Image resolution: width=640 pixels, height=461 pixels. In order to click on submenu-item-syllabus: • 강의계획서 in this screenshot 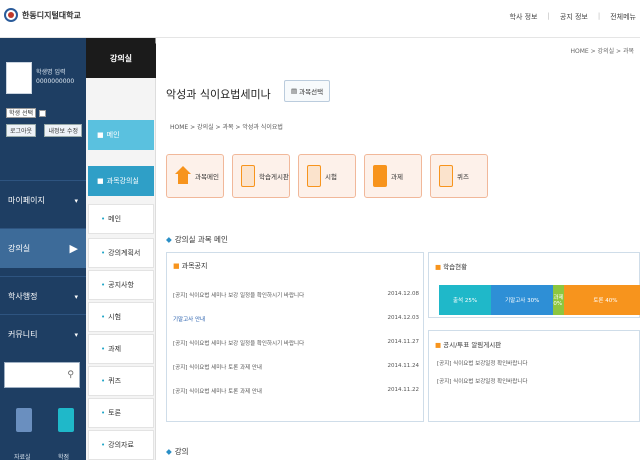, I will do `click(121, 253)`.